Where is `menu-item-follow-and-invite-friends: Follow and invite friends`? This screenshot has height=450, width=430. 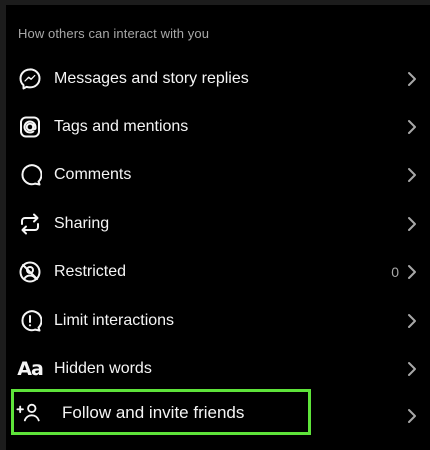 menu-item-follow-and-invite-friends: Follow and invite friends is located at coordinates (218, 413).